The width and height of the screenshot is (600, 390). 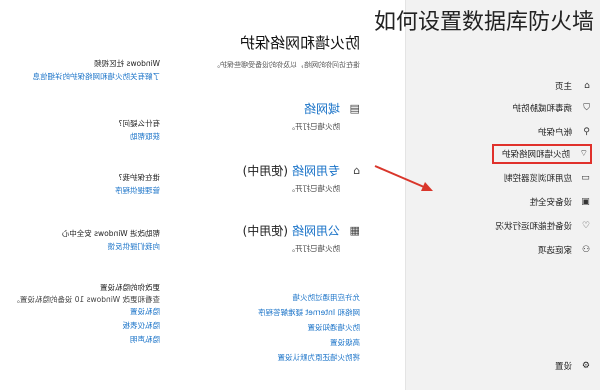 What do you see at coordinates (322, 108) in the screenshot?
I see `network-name: 域网络` at bounding box center [322, 108].